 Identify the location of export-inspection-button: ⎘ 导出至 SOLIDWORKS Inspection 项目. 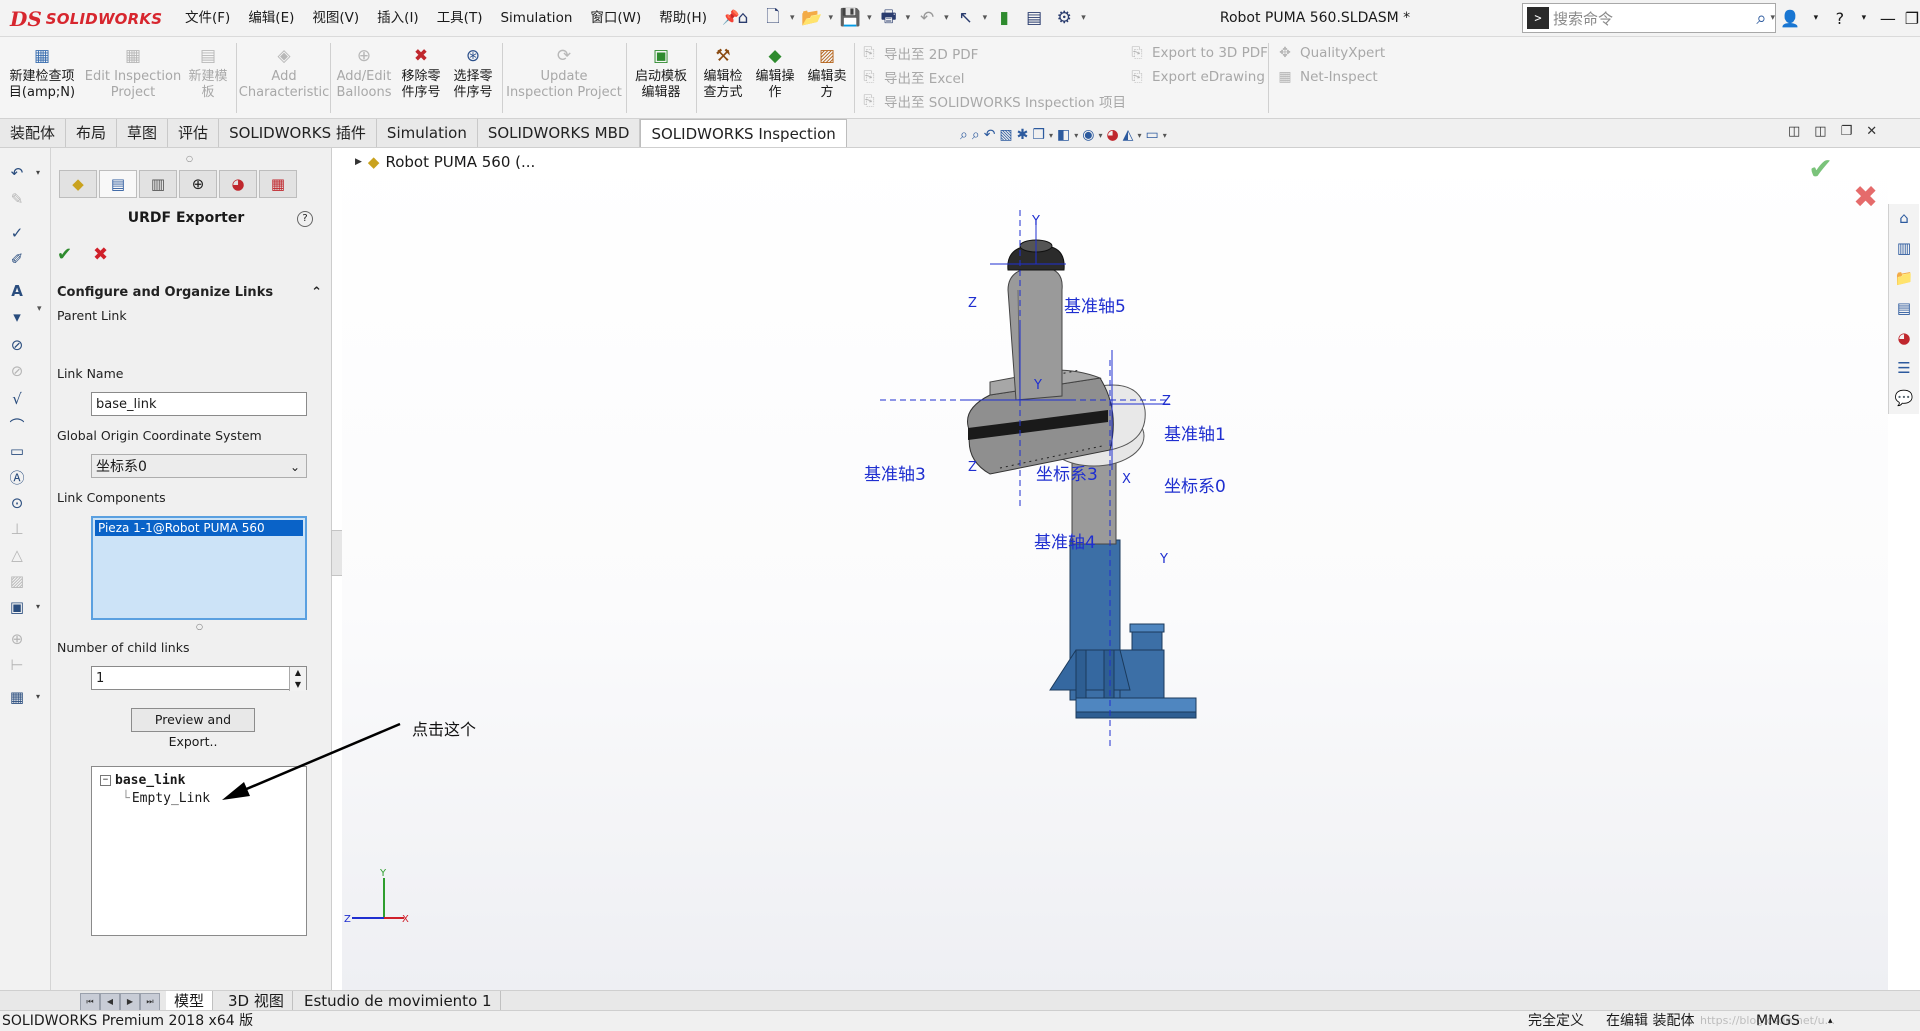
(993, 101).